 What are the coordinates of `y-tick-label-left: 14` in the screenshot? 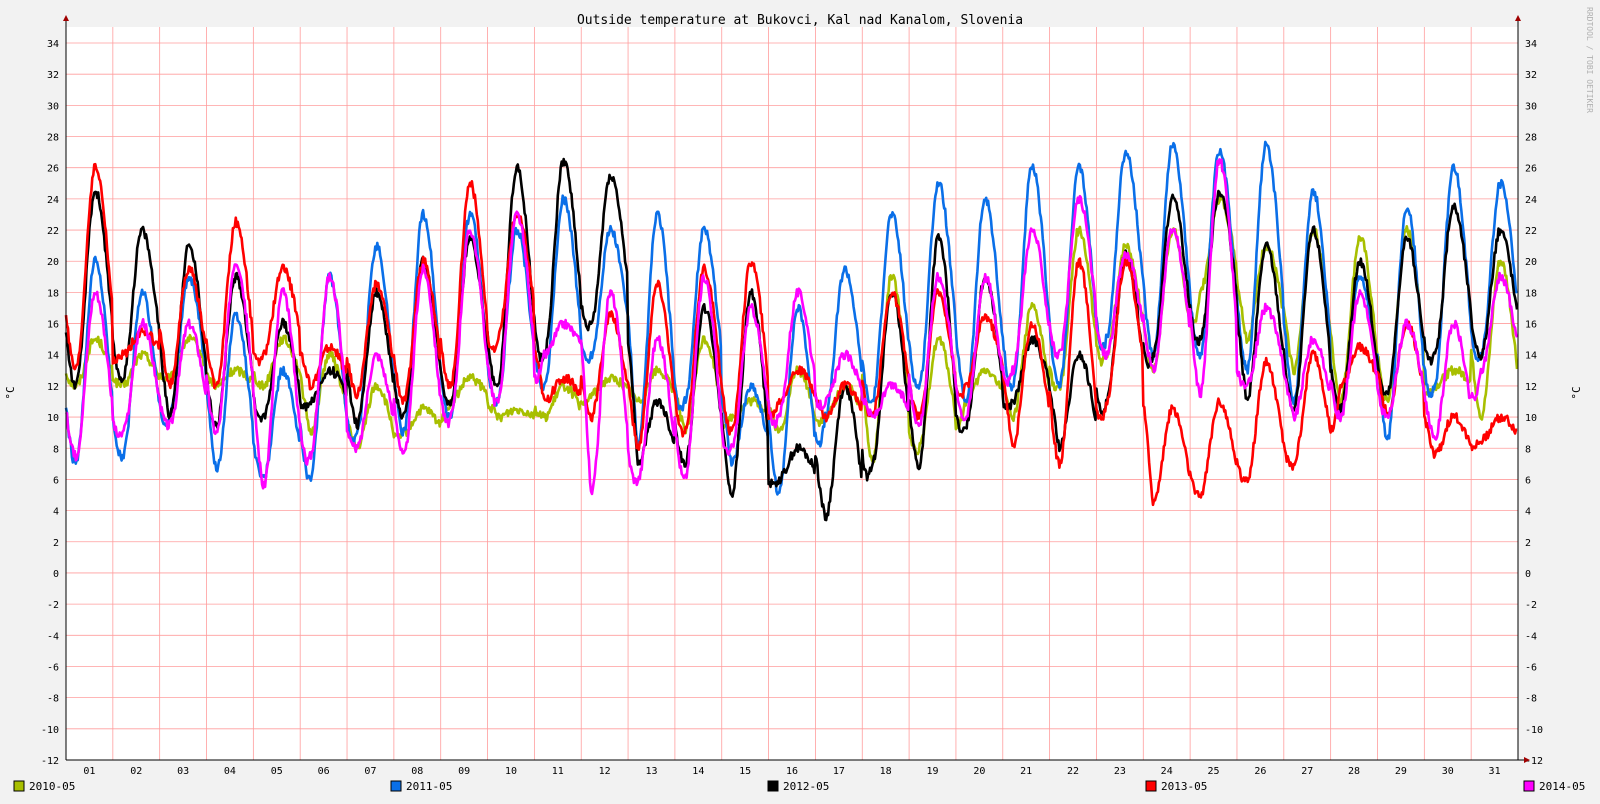 It's located at (53, 356).